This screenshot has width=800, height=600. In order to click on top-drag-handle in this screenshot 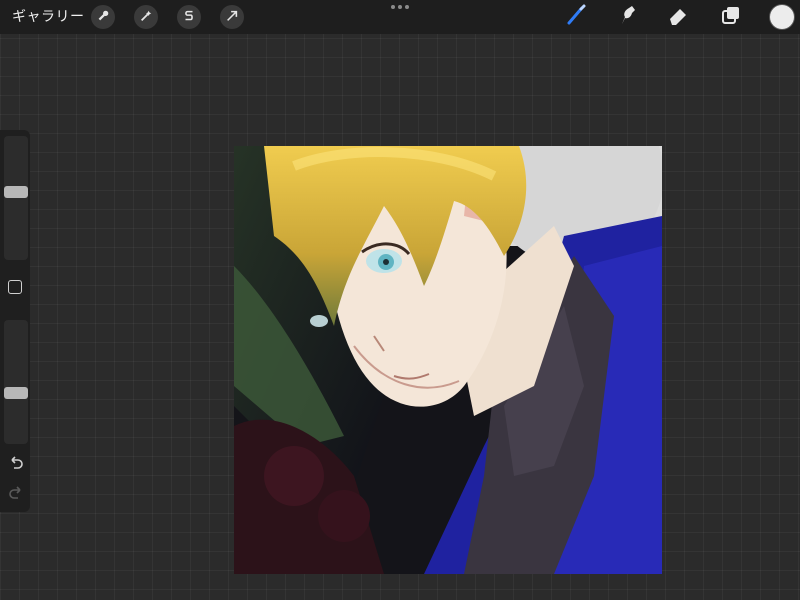, I will do `click(400, 7)`.